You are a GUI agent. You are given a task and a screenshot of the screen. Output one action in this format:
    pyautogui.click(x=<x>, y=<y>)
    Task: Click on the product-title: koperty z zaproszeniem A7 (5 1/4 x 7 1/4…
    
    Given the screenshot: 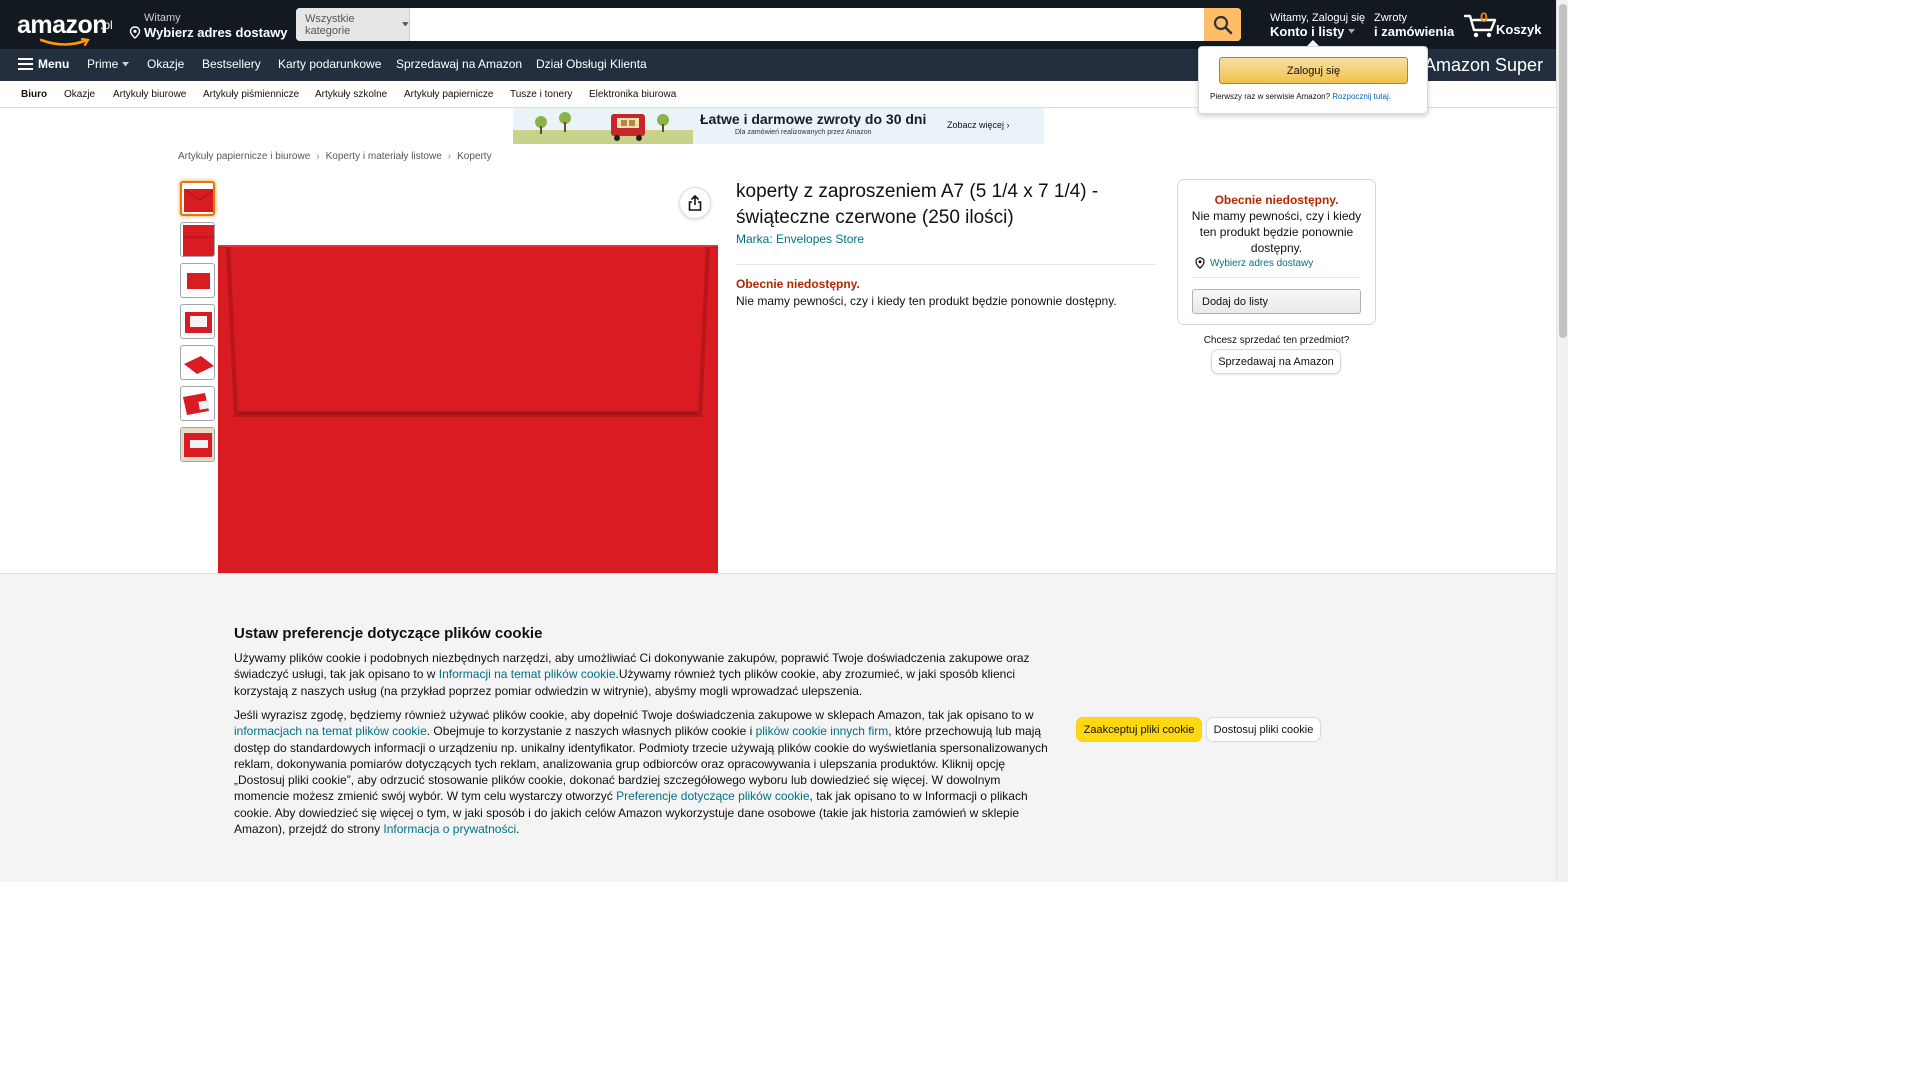 What is the action you would take?
    pyautogui.click(x=917, y=204)
    